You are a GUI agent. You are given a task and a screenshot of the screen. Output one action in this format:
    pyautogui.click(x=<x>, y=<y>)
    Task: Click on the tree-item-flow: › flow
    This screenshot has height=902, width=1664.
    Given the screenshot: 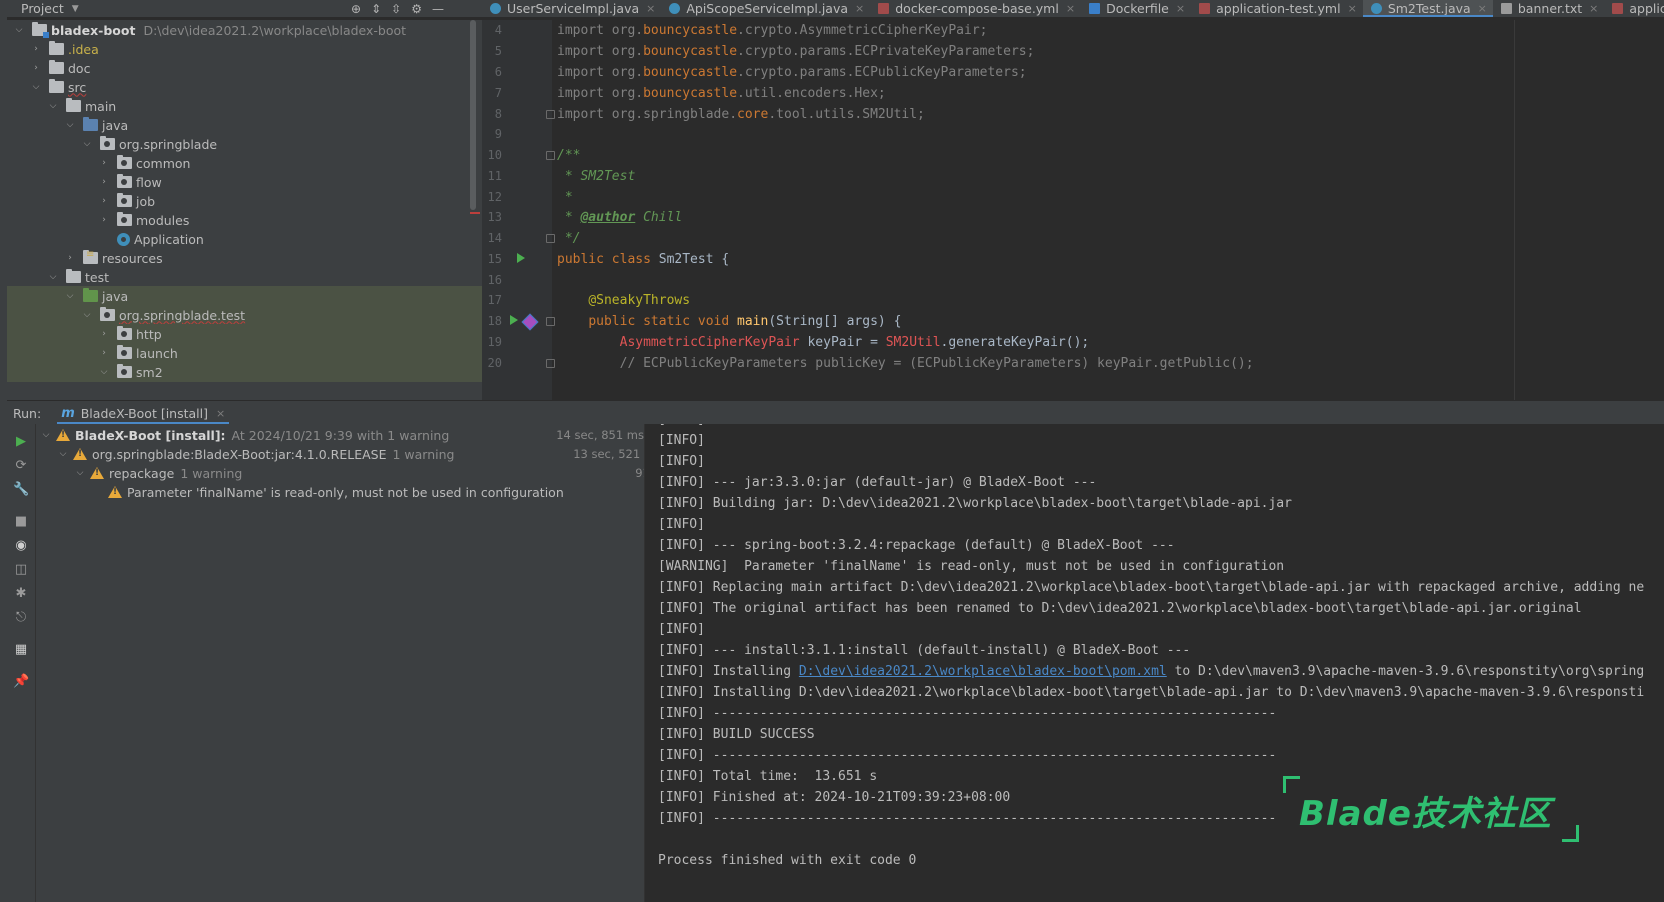 What is the action you would take?
    pyautogui.click(x=244, y=182)
    